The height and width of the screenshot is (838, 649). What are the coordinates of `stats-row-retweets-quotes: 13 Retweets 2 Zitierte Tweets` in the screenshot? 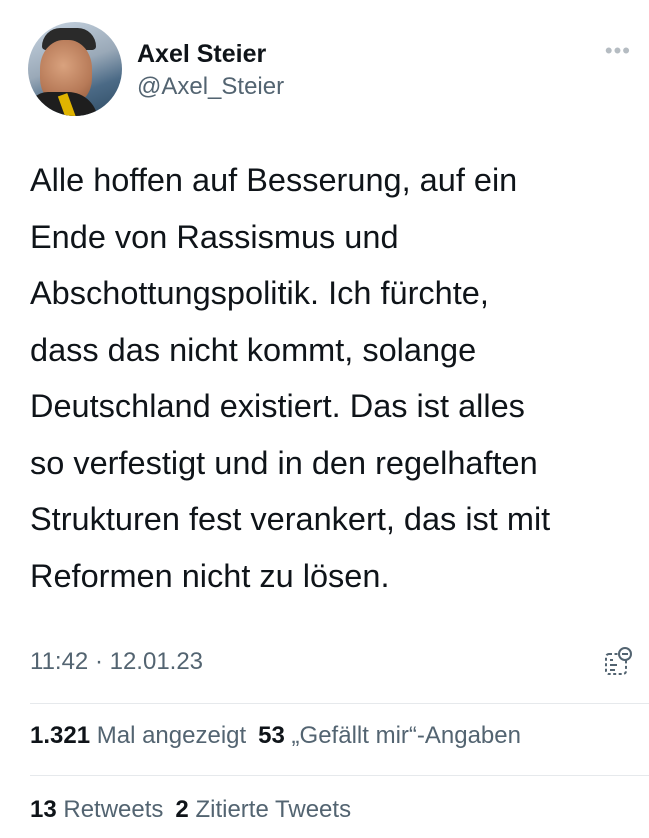 It's located at (190, 810).